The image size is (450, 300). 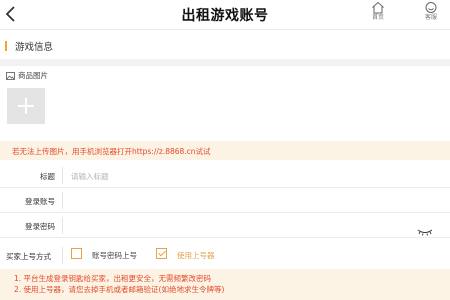 I want to click on product-image-label: 商品图片, so click(x=27, y=75).